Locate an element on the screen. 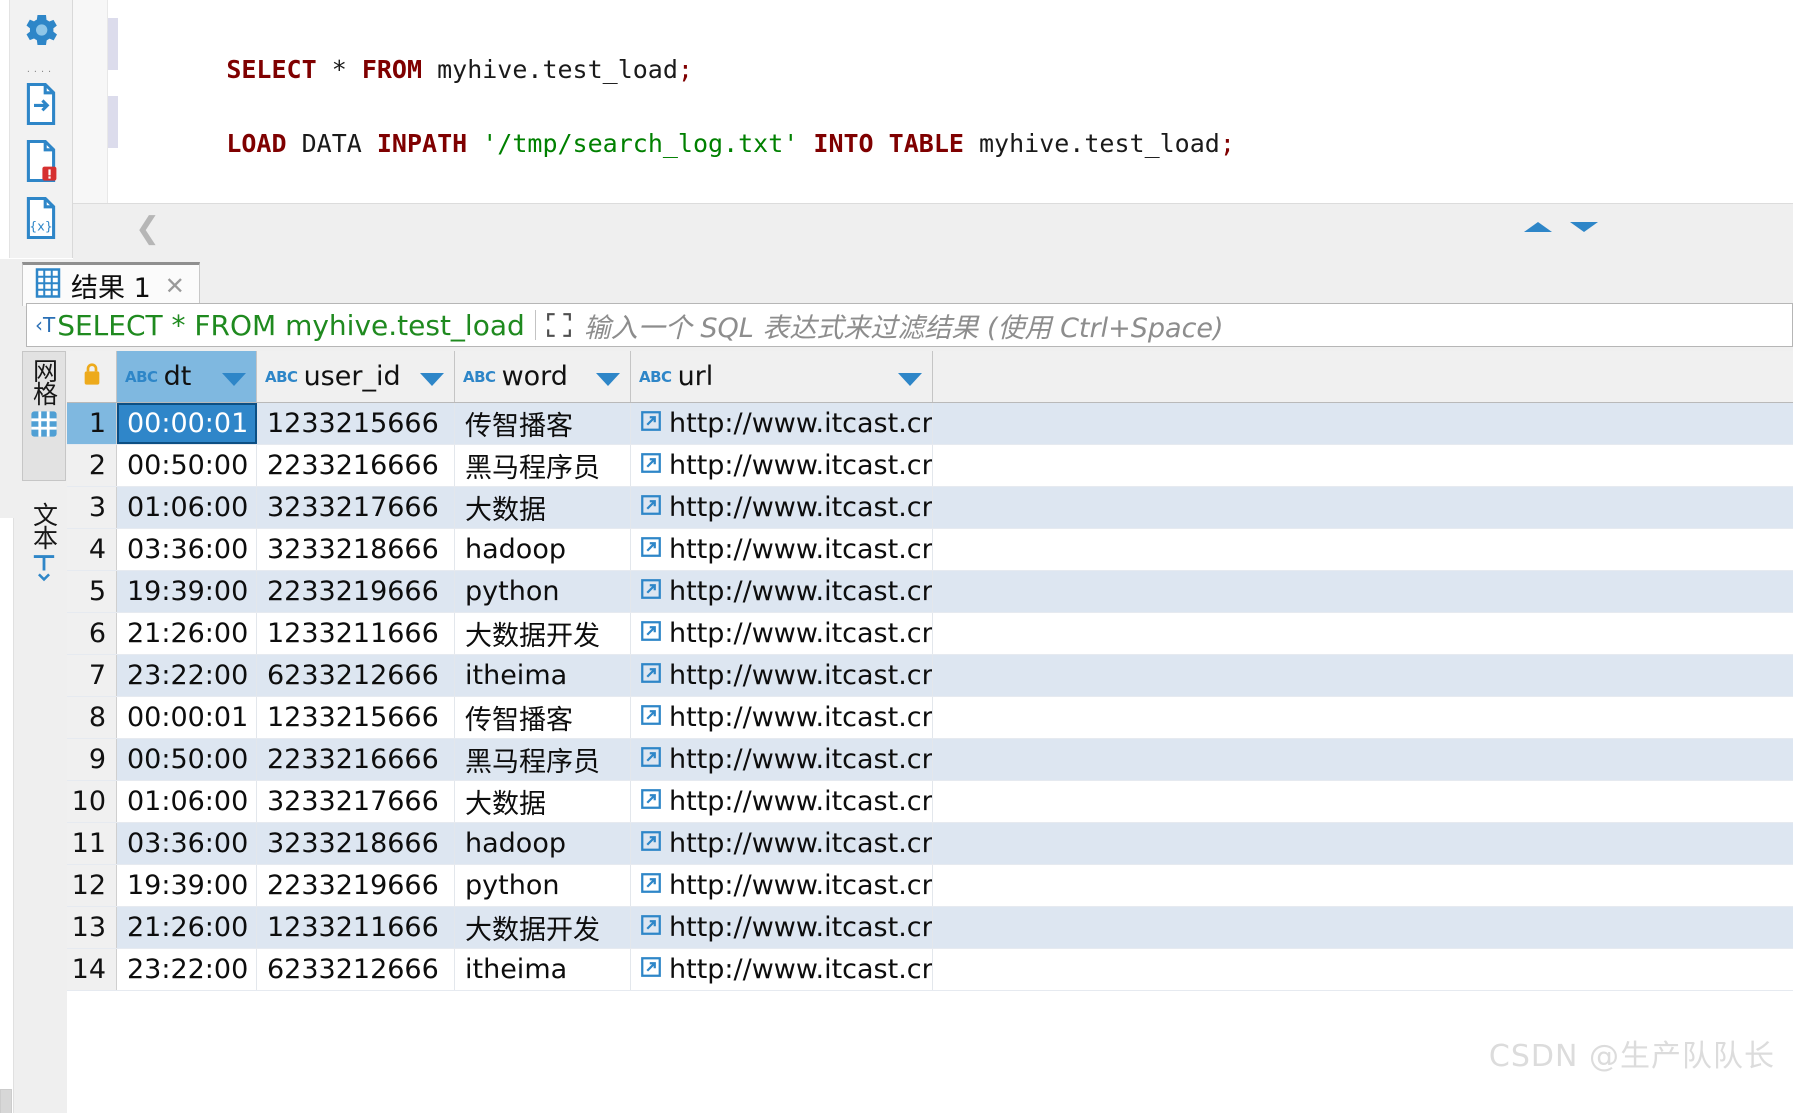 The width and height of the screenshot is (1793, 1113). row-number: 4 is located at coordinates (92, 549).